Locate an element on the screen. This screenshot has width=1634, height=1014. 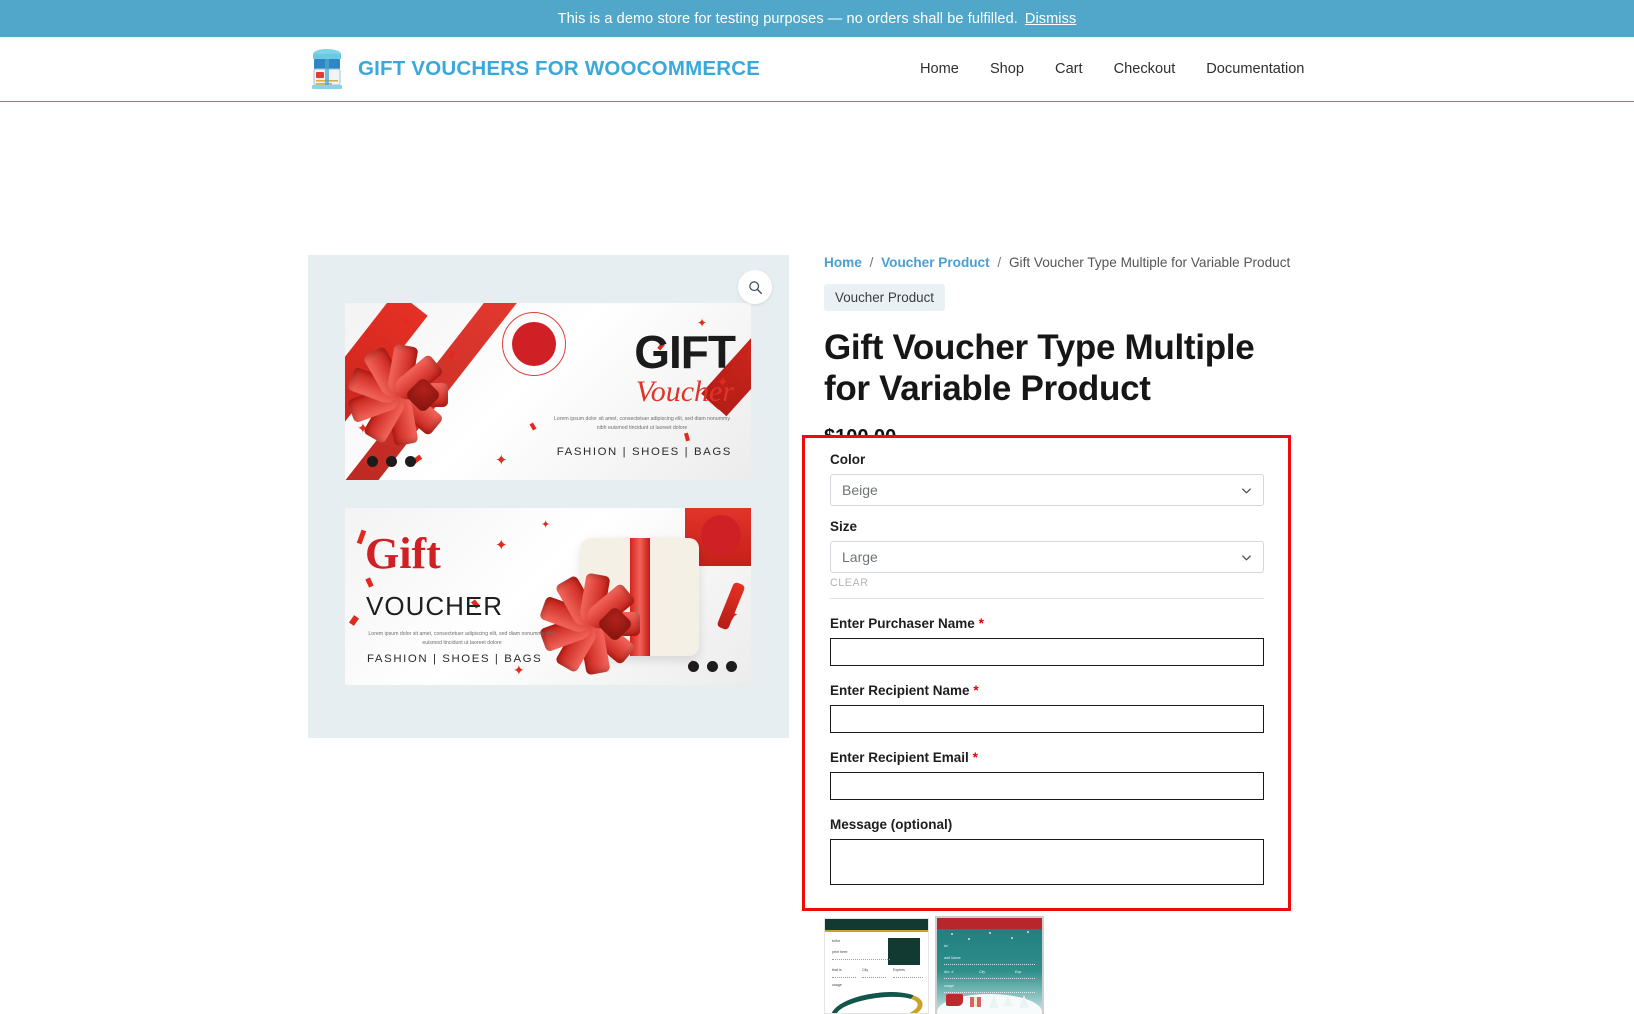
nav-item-home: Home is located at coordinates (939, 69).